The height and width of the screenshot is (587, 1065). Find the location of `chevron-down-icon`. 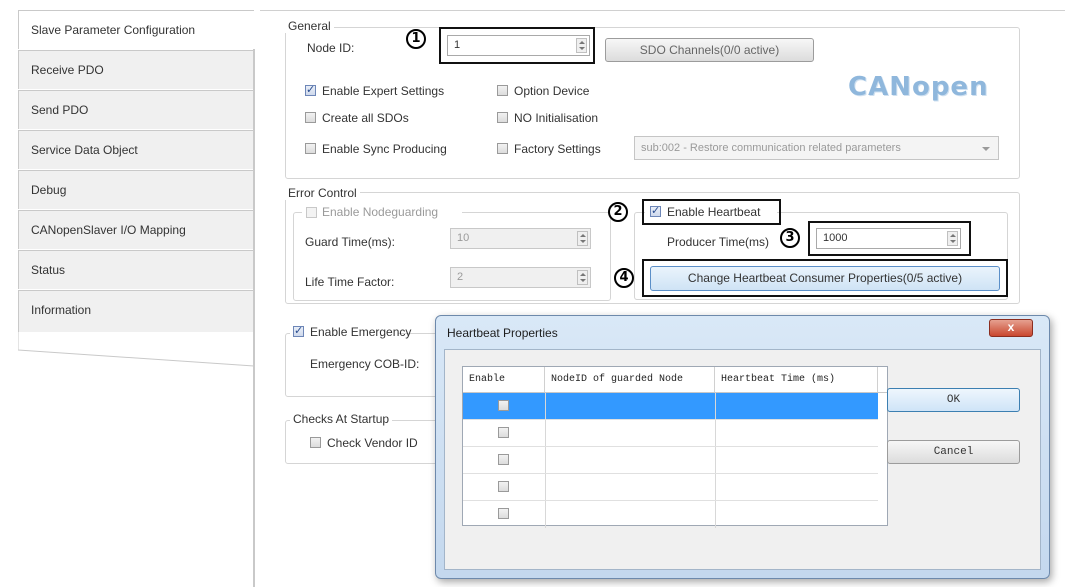

chevron-down-icon is located at coordinates (986, 149).